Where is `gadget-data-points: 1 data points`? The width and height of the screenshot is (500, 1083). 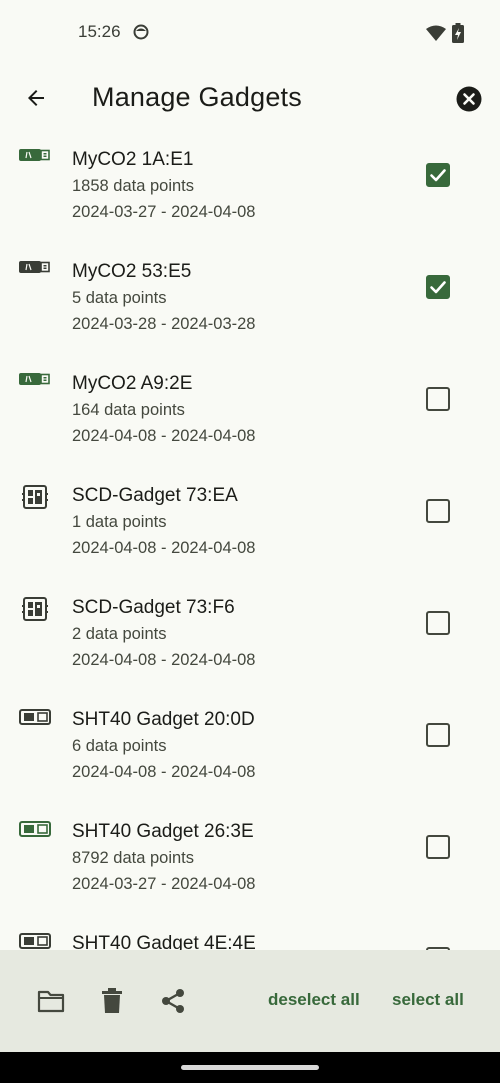 gadget-data-points: 1 data points is located at coordinates (119, 522).